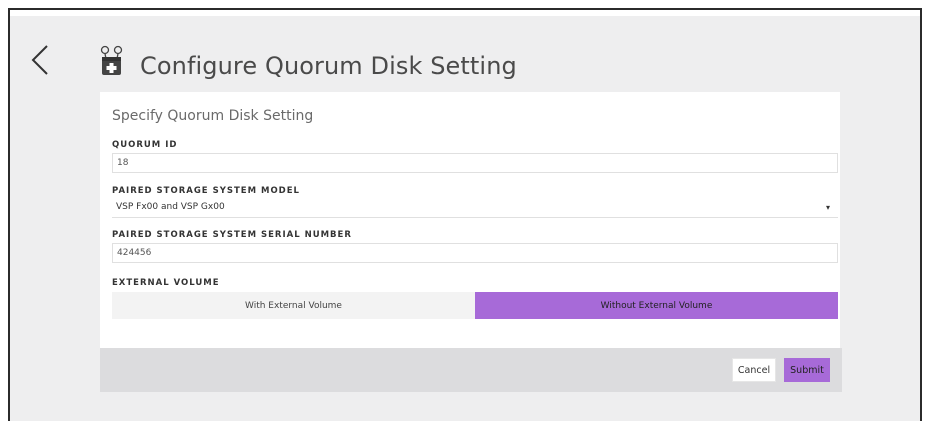 The width and height of the screenshot is (930, 421). I want to click on serial-input: 424456, so click(475, 253).